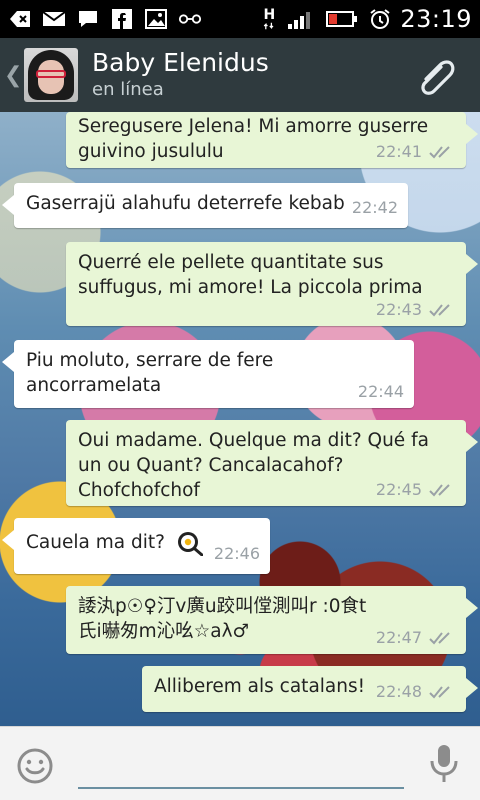  I want to click on frying-pan-egg-icon, so click(190, 544).